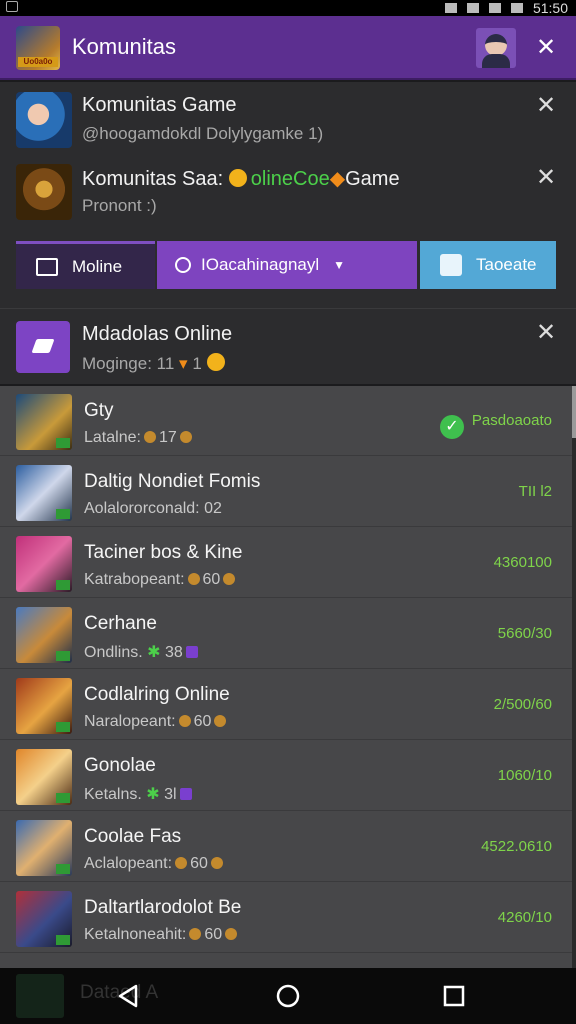 This screenshot has height=1024, width=576. I want to click on diamond-icon: ◆, so click(337, 179).